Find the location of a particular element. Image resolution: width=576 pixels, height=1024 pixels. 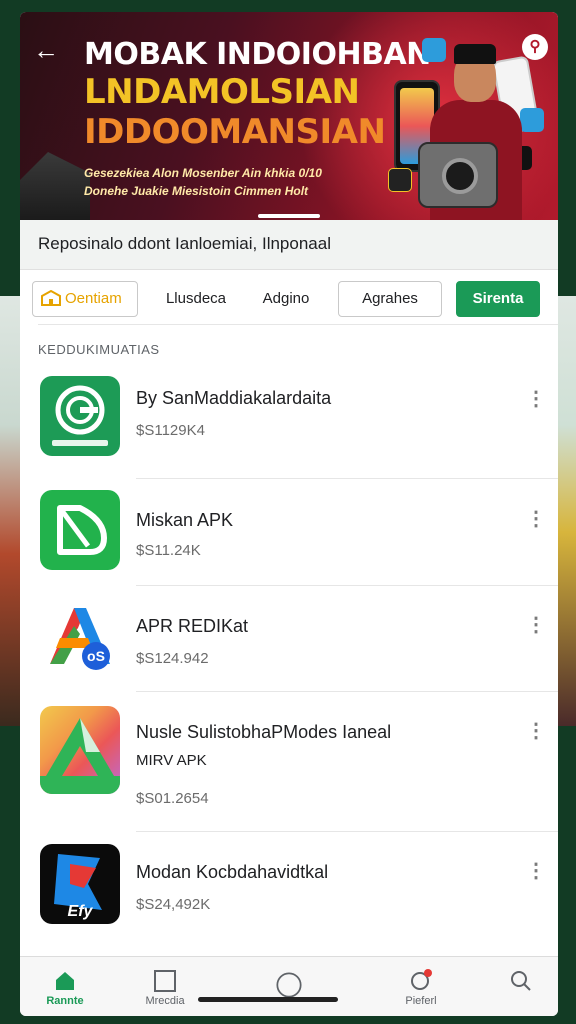

breadcrumb: Reposinalo ddont Ianloemiai, Ilnponaal is located at coordinates (184, 243).